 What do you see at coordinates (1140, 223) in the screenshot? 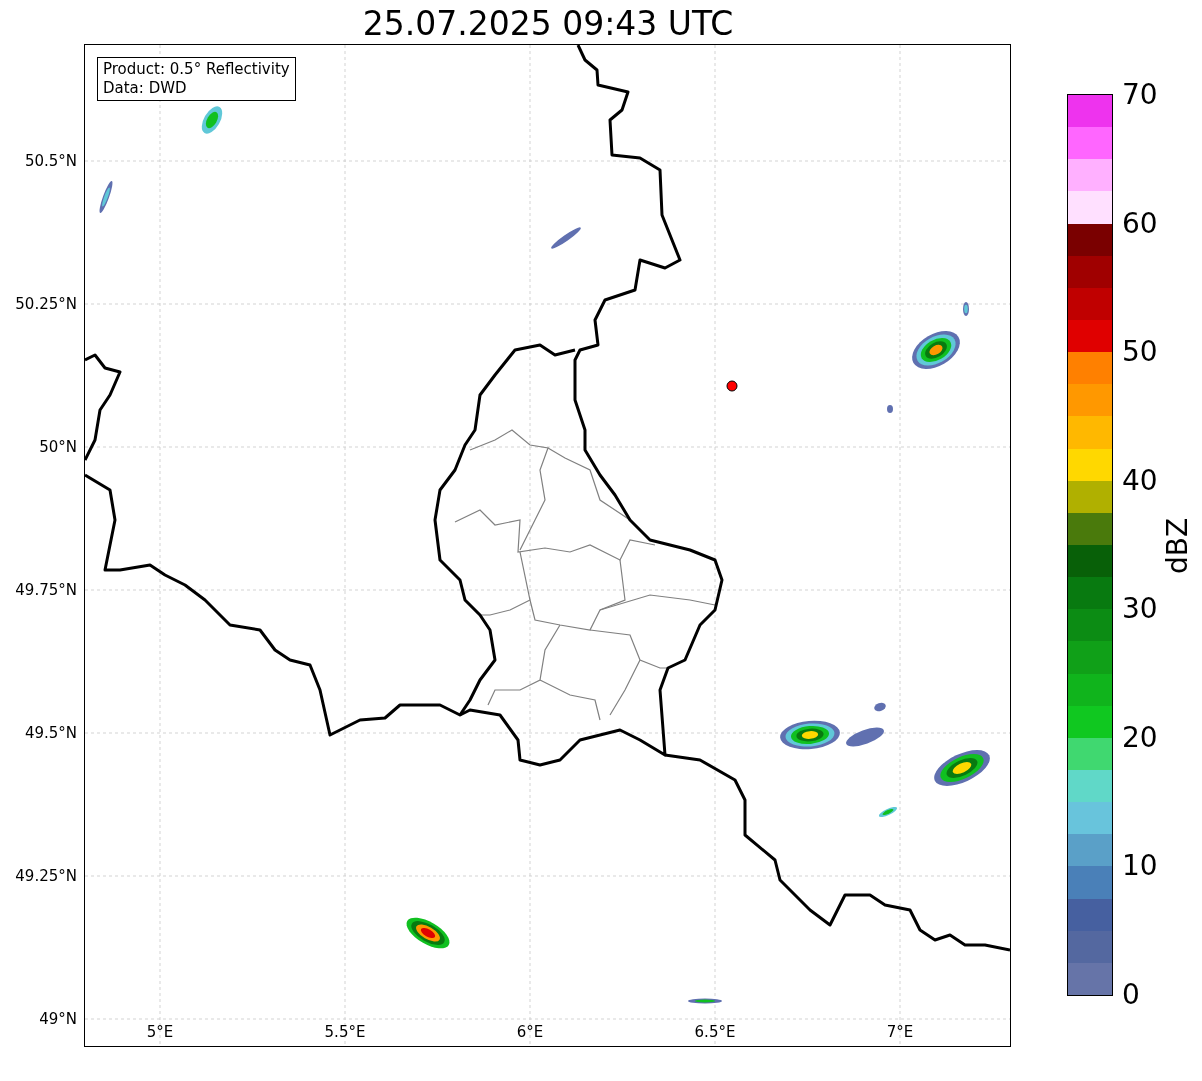
I see `colorbar-tick-label: 60` at bounding box center [1140, 223].